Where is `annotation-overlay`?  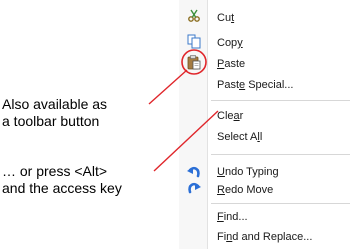 annotation-overlay is located at coordinates (183, 110).